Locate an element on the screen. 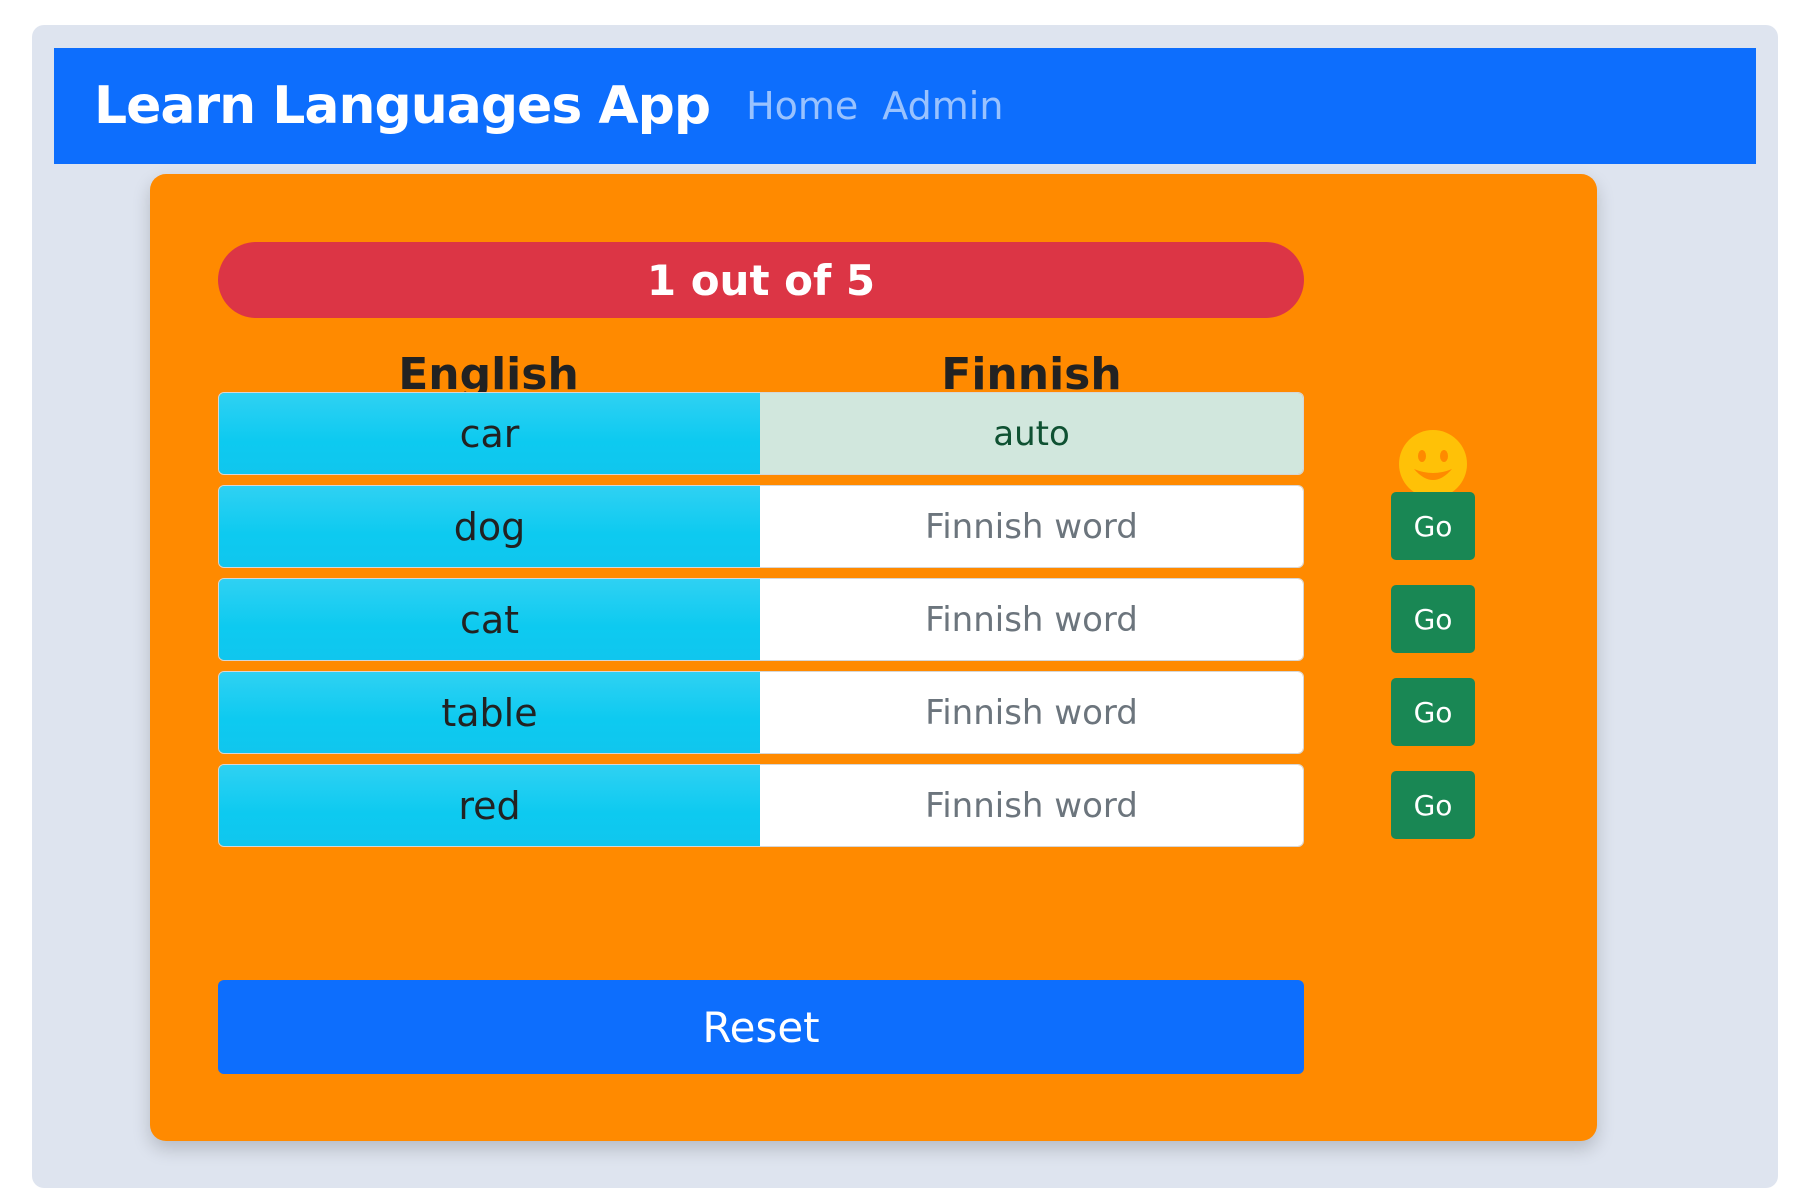  nav-link-home: Home is located at coordinates (802, 106).